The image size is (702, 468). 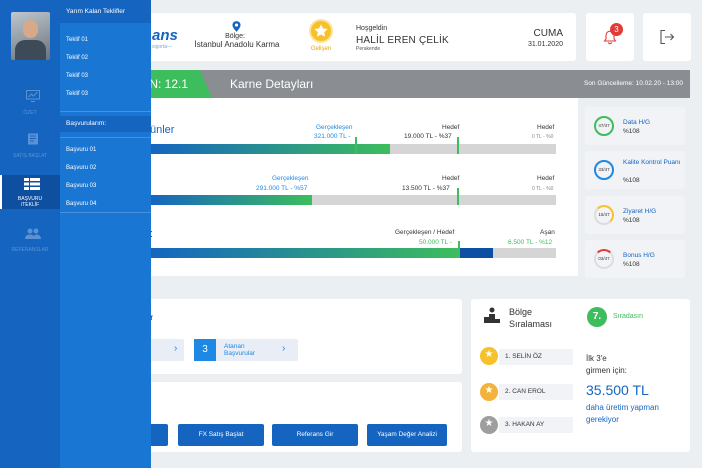 I want to click on sidebar-item-label: REFERANSLAR, so click(x=30, y=250).